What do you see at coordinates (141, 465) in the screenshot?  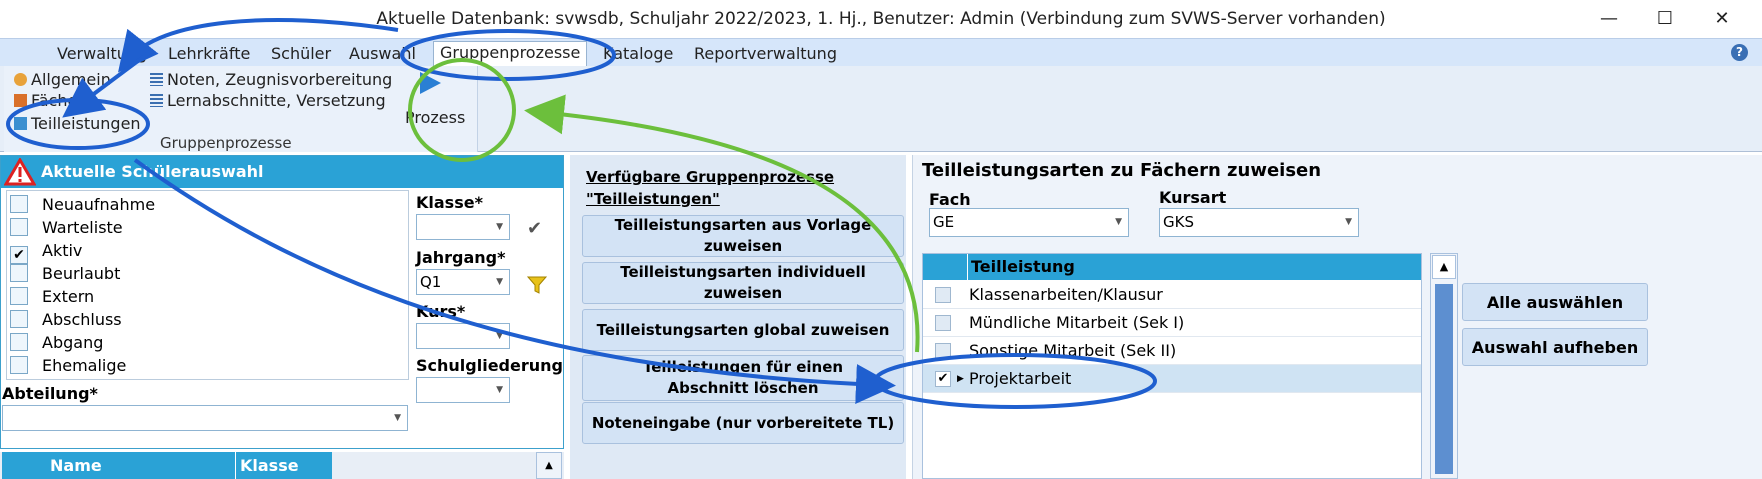 I see `grid-col-name: Name` at bounding box center [141, 465].